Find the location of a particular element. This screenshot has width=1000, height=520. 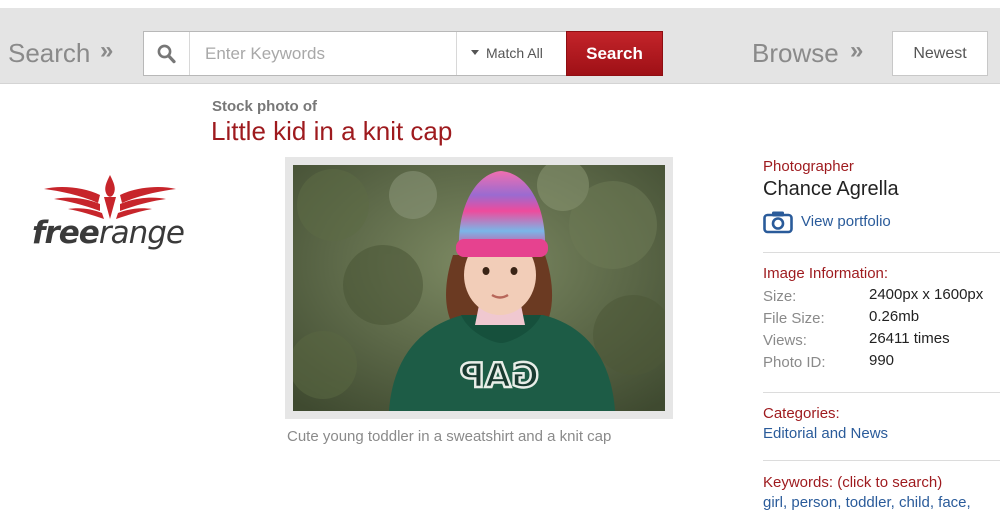

keyword-link: toddler is located at coordinates (868, 502).